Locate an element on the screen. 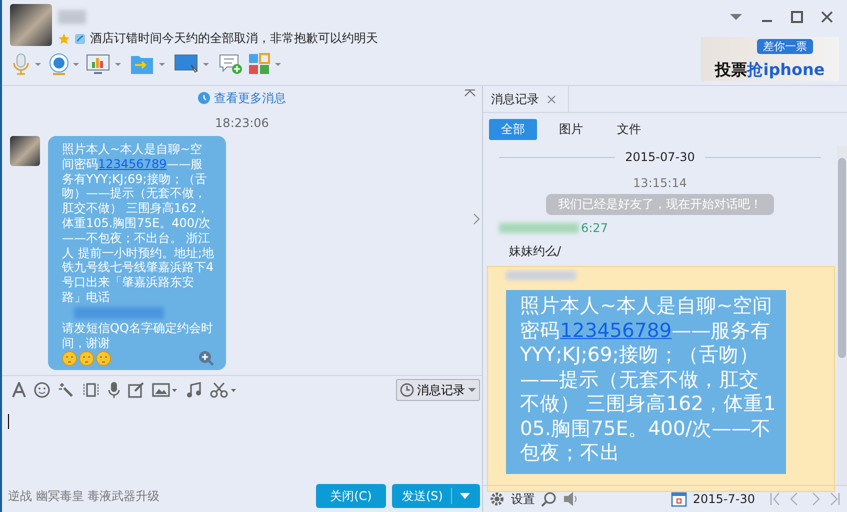  redacted-sender is located at coordinates (541, 275).